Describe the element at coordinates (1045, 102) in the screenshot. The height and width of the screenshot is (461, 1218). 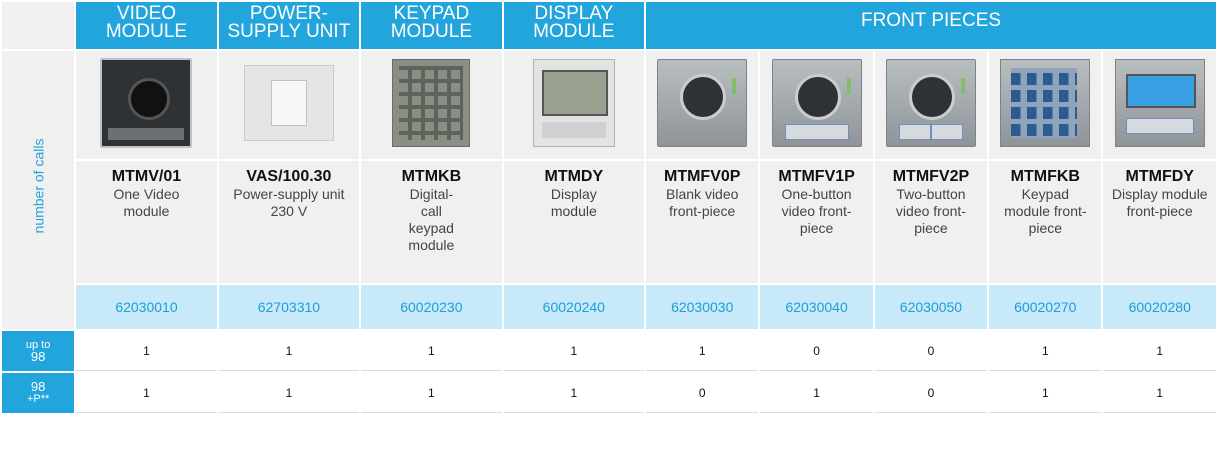
I see `keypad-front-piece-image` at that location.